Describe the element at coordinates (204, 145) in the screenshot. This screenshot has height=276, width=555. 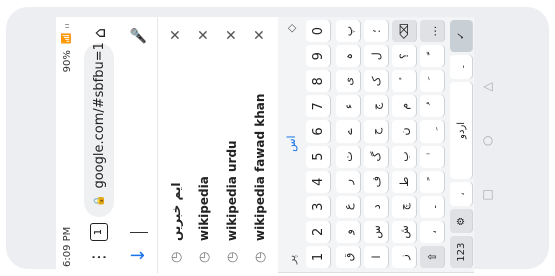
I see `suggestion-item: ◷ wikipedia ✕` at that location.